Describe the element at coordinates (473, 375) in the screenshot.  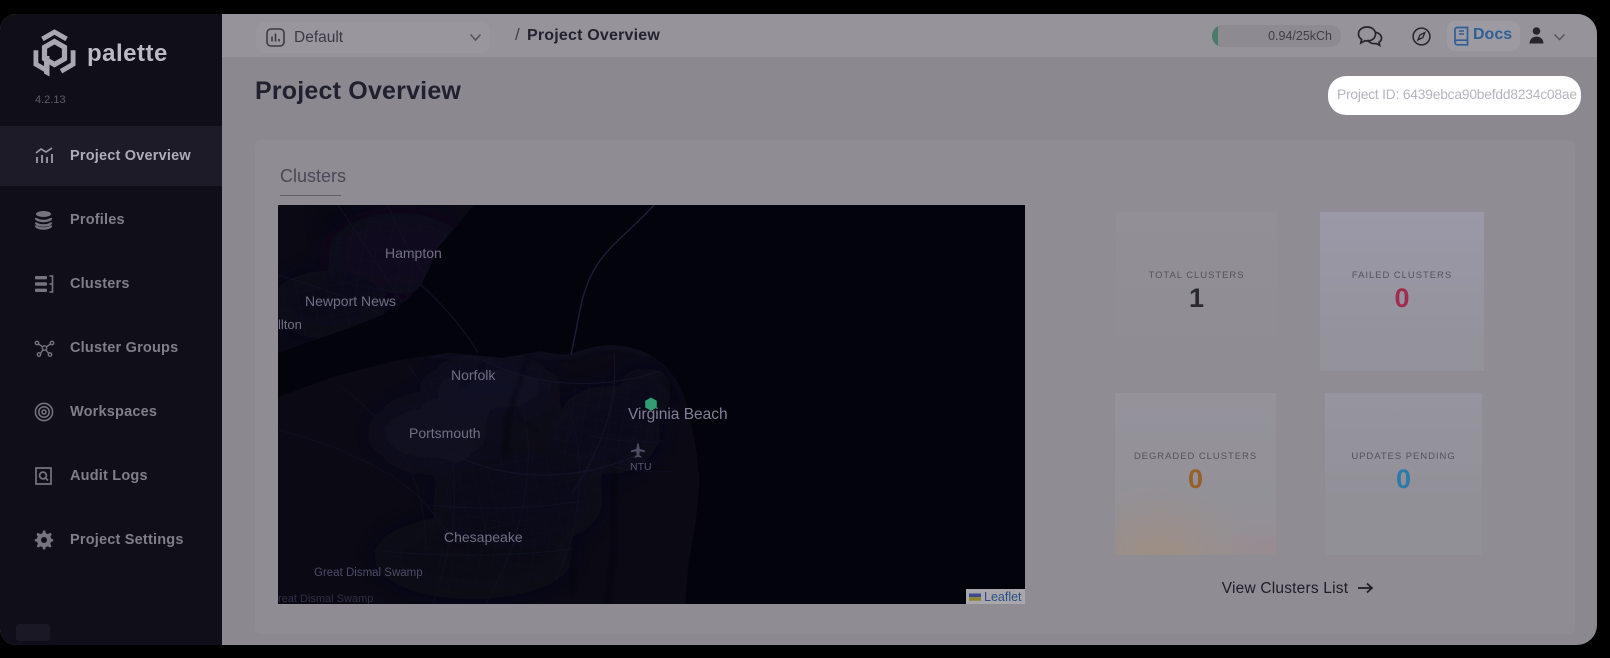
I see `svg-text: Norfolk` at that location.